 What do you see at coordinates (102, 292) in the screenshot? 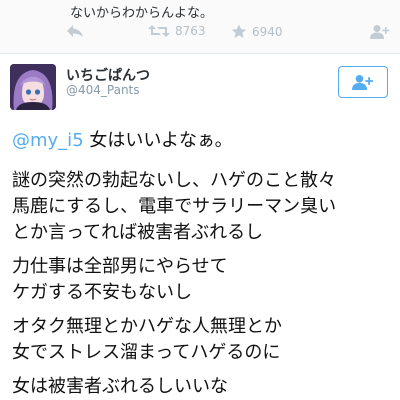
I see `tweet-line: ケガする不安もないし` at bounding box center [102, 292].